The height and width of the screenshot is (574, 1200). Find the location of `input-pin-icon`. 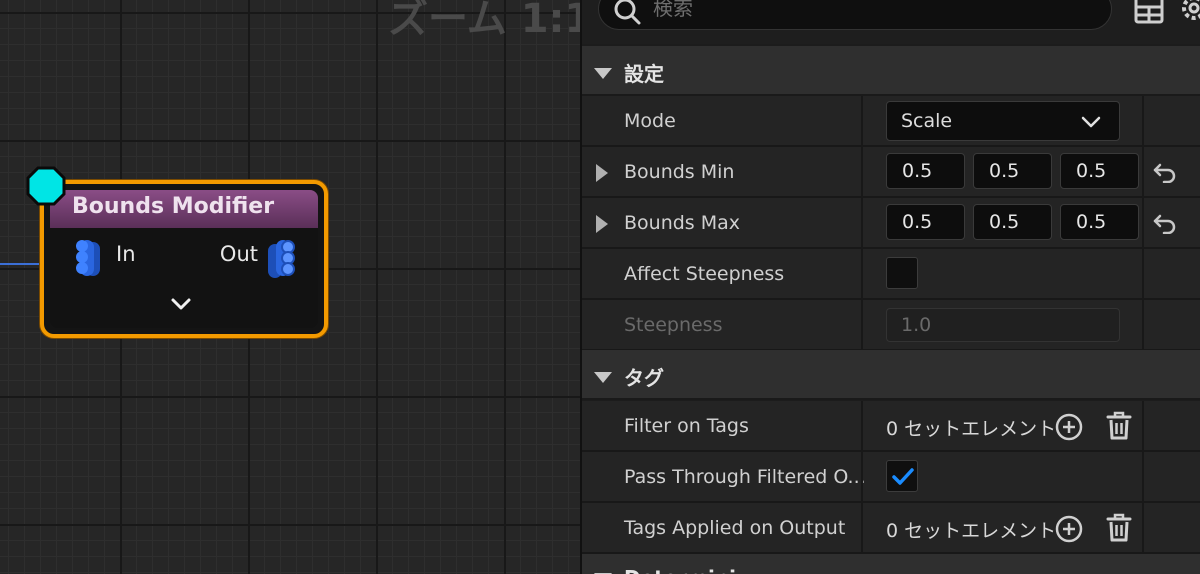

input-pin-icon is located at coordinates (90, 261).